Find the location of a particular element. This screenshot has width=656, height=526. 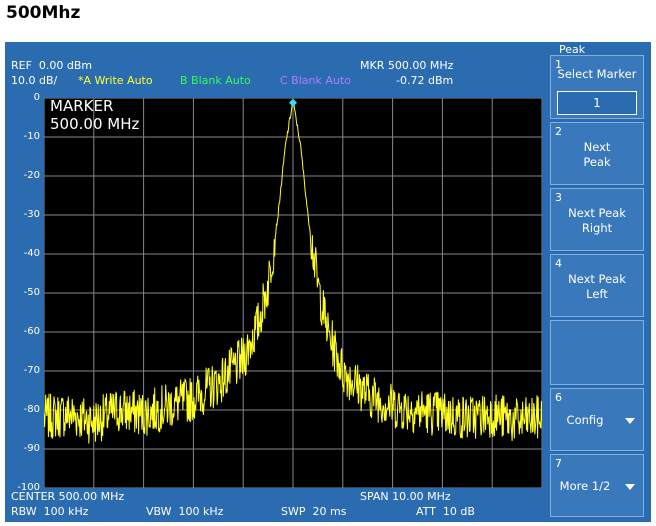

marker-overlay-title: MARKER is located at coordinates (82, 106).